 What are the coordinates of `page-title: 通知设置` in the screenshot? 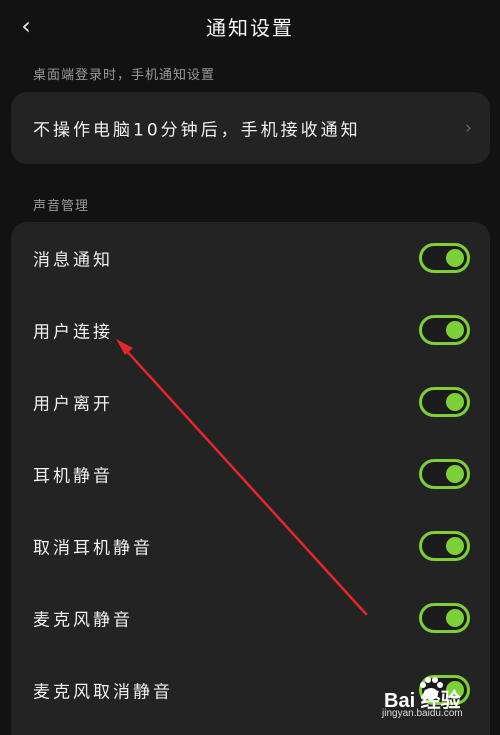 It's located at (250, 28).